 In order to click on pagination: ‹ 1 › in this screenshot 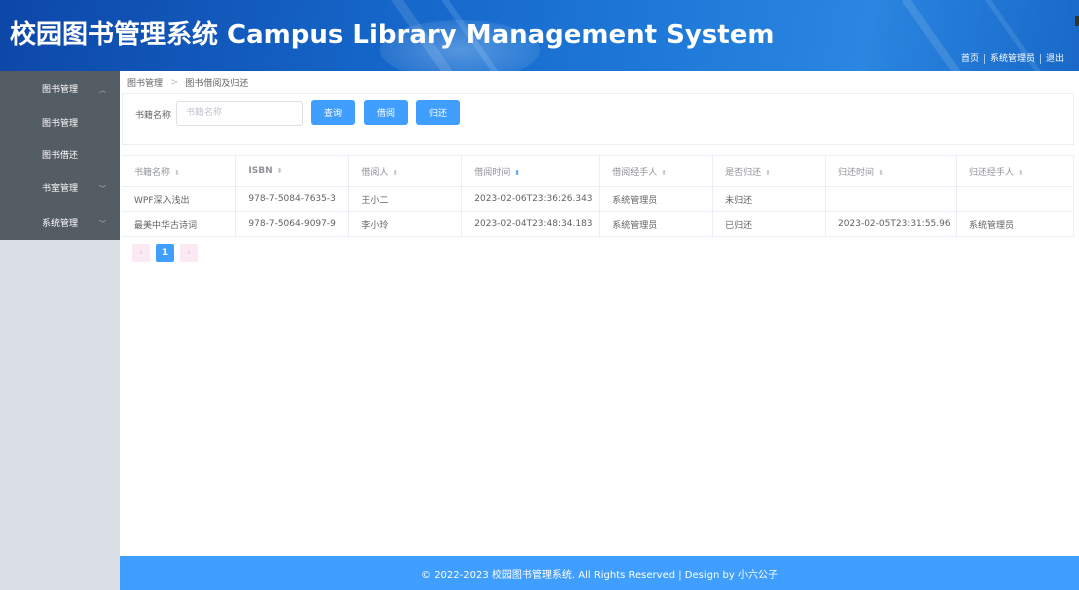, I will do `click(165, 253)`.